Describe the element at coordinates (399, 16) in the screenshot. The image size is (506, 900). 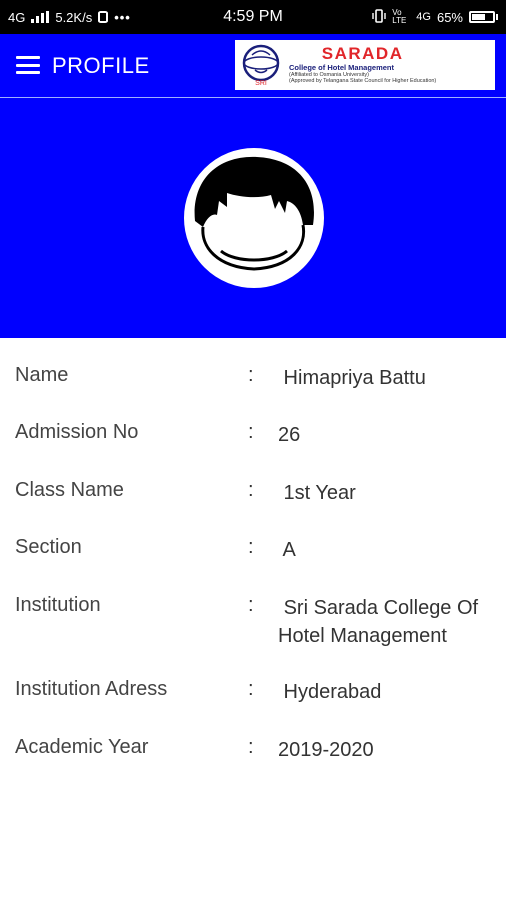
I see `volte-icon: Vo LTE` at that location.